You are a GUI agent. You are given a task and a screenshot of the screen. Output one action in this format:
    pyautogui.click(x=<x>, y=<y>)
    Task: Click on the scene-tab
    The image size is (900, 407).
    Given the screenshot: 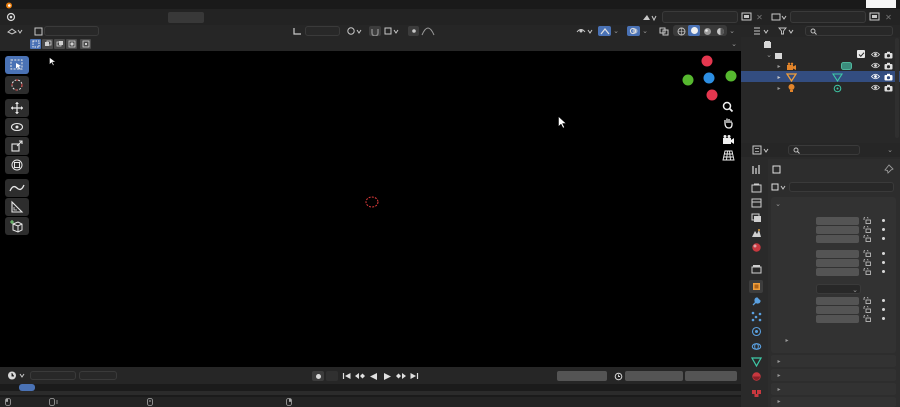 What is the action you would take?
    pyautogui.click(x=756, y=232)
    